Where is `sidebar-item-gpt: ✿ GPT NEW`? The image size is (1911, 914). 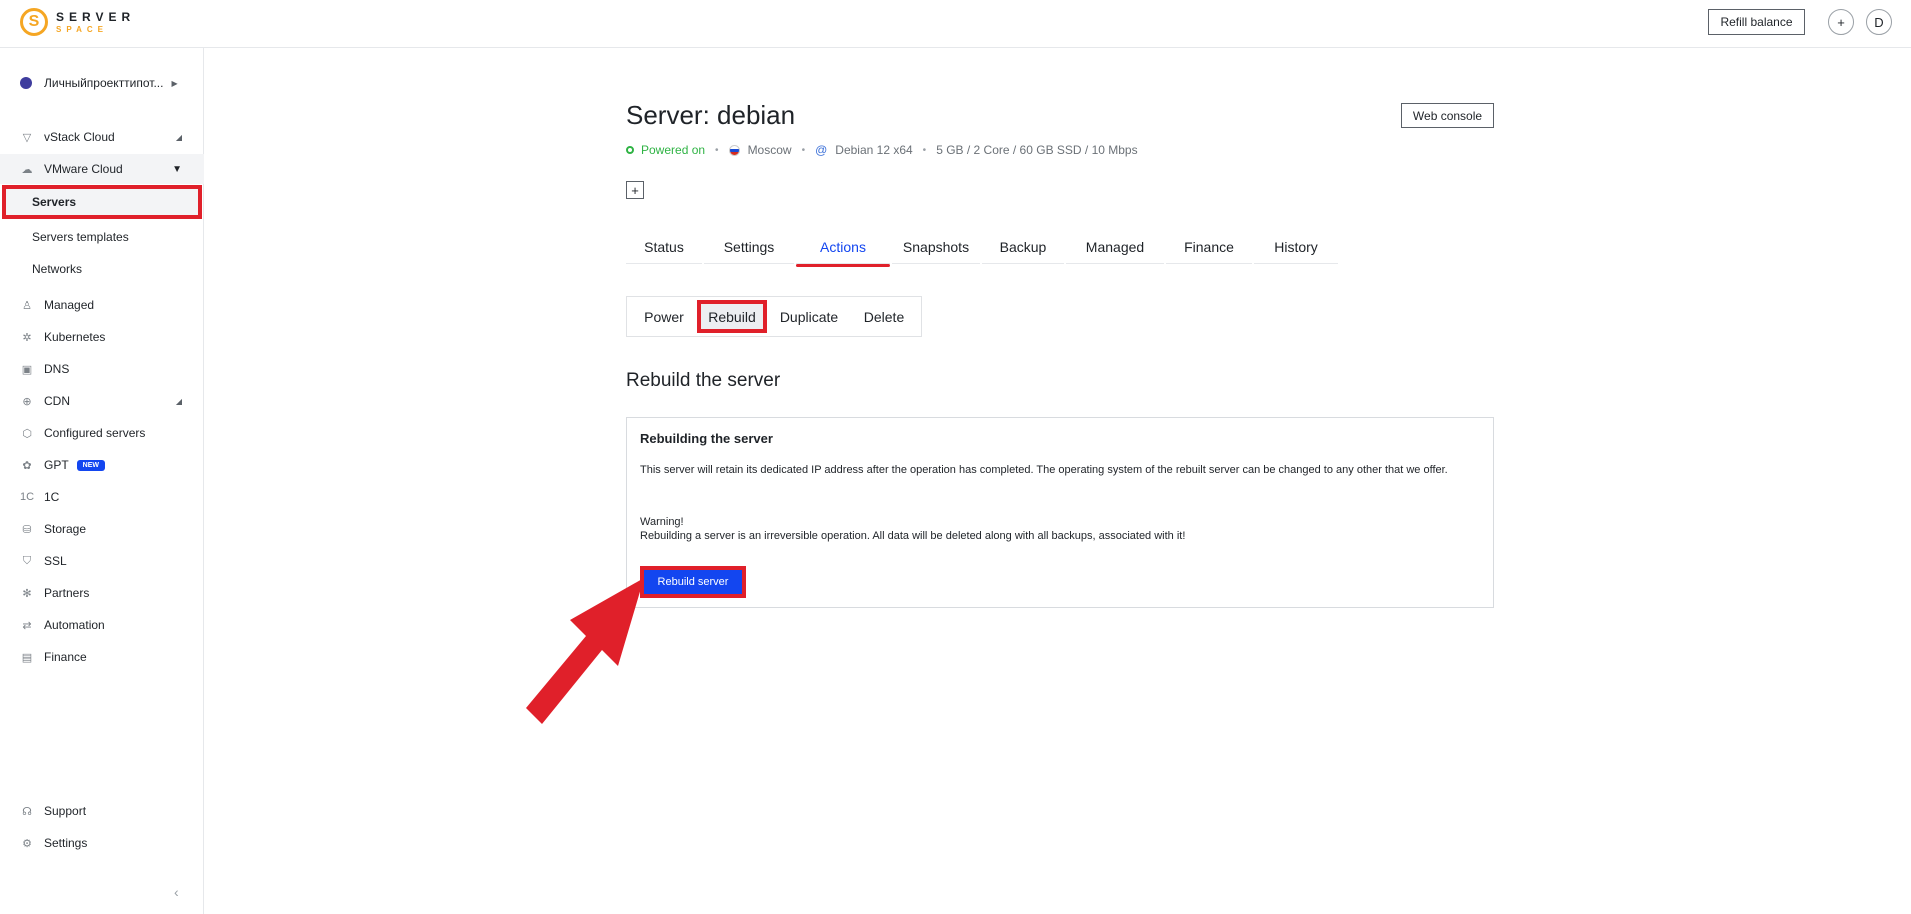 sidebar-item-gpt: ✿ GPT NEW is located at coordinates (102, 465).